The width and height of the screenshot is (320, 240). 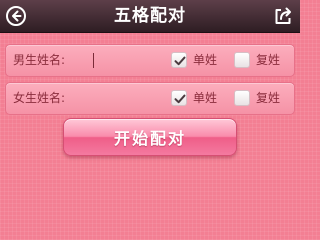 What do you see at coordinates (242, 98) in the screenshot?
I see `female-compound-surname-checkbox` at bounding box center [242, 98].